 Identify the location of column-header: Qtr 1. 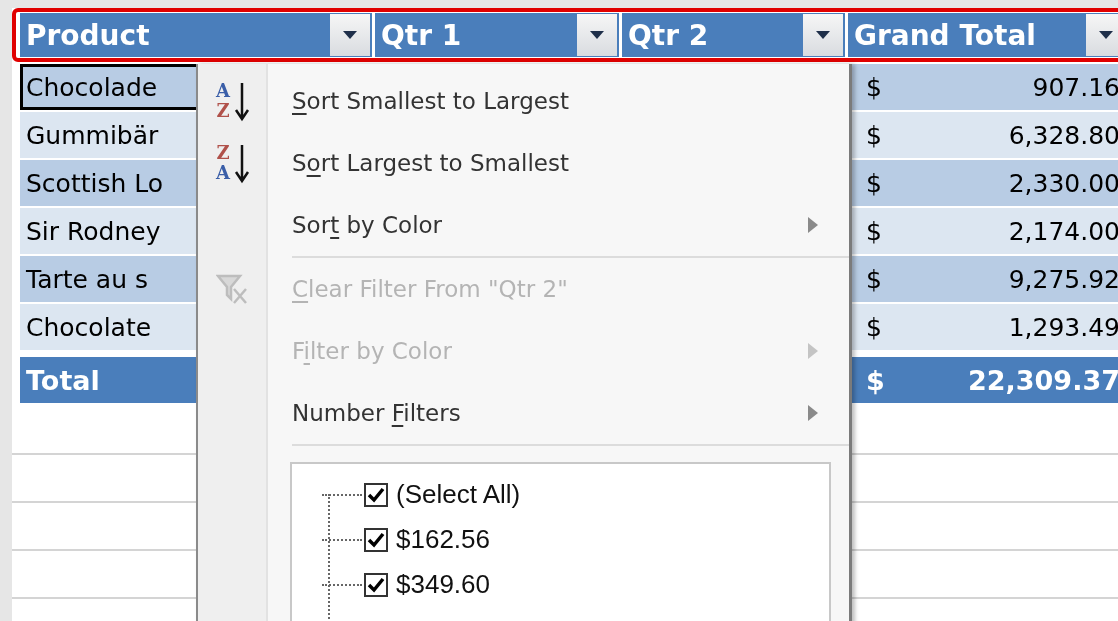
(497, 35).